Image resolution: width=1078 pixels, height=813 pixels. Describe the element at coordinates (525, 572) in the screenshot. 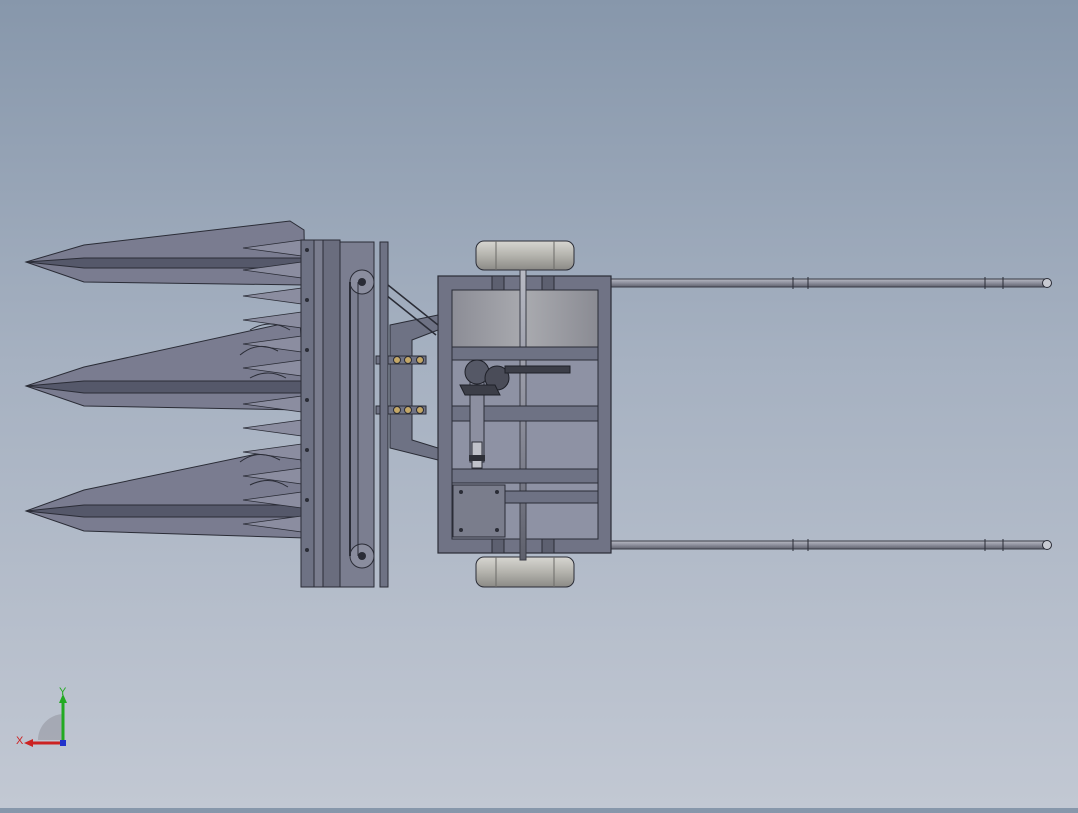

I see `wheel-bottom` at that location.